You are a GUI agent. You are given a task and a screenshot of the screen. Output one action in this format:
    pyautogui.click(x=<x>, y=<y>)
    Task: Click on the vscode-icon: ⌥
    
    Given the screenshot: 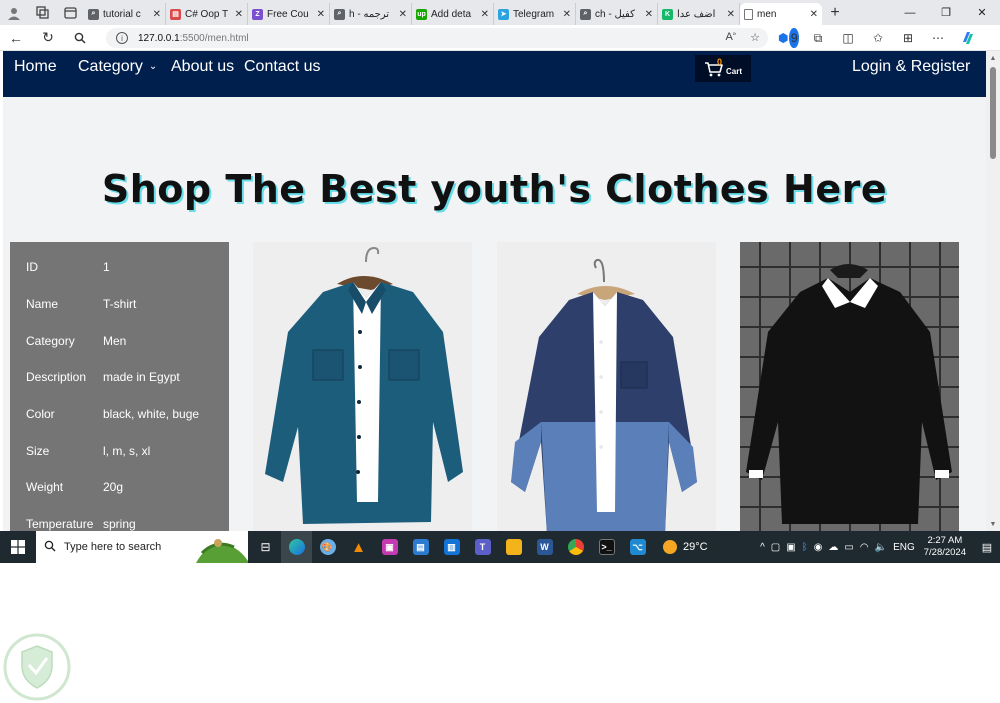 What is the action you would take?
    pyautogui.click(x=637, y=547)
    